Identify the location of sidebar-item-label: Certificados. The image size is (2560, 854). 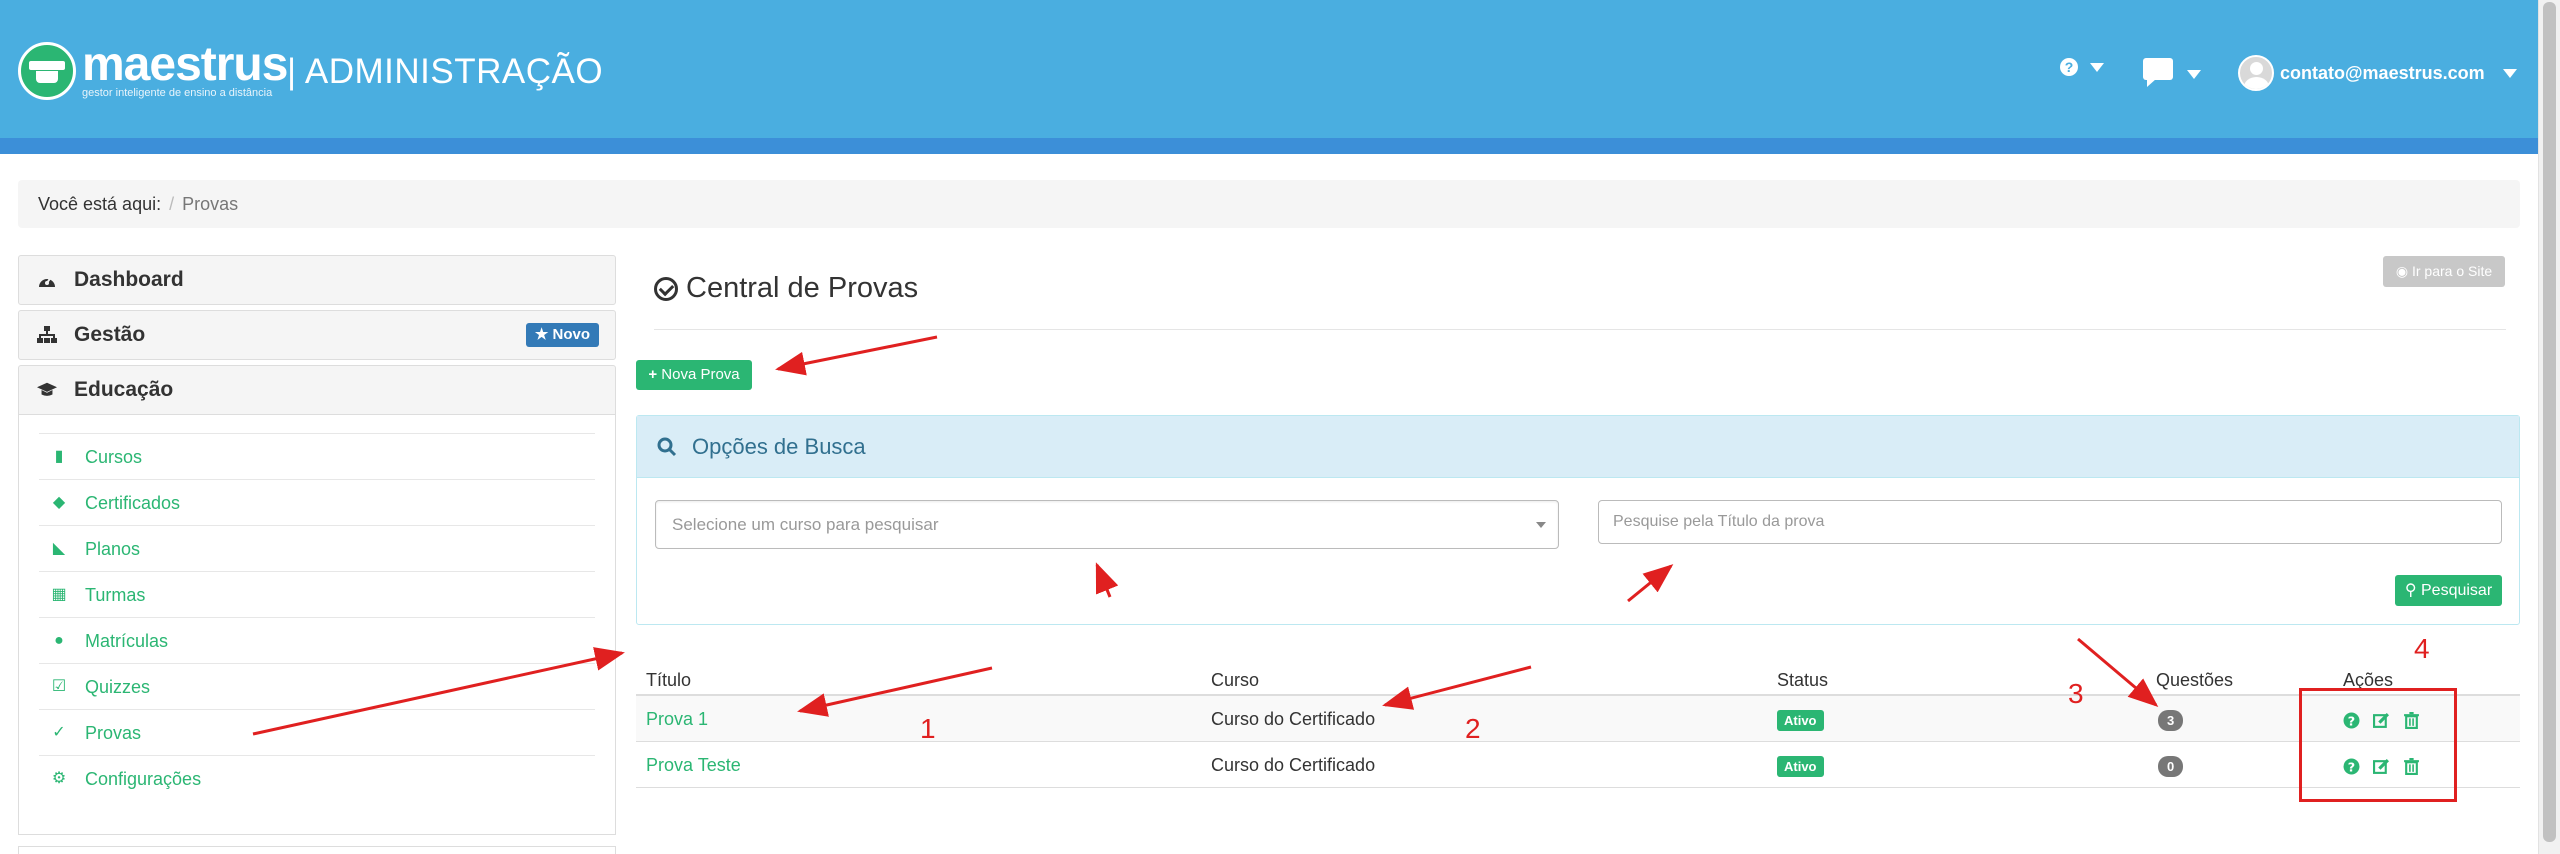
(133, 503).